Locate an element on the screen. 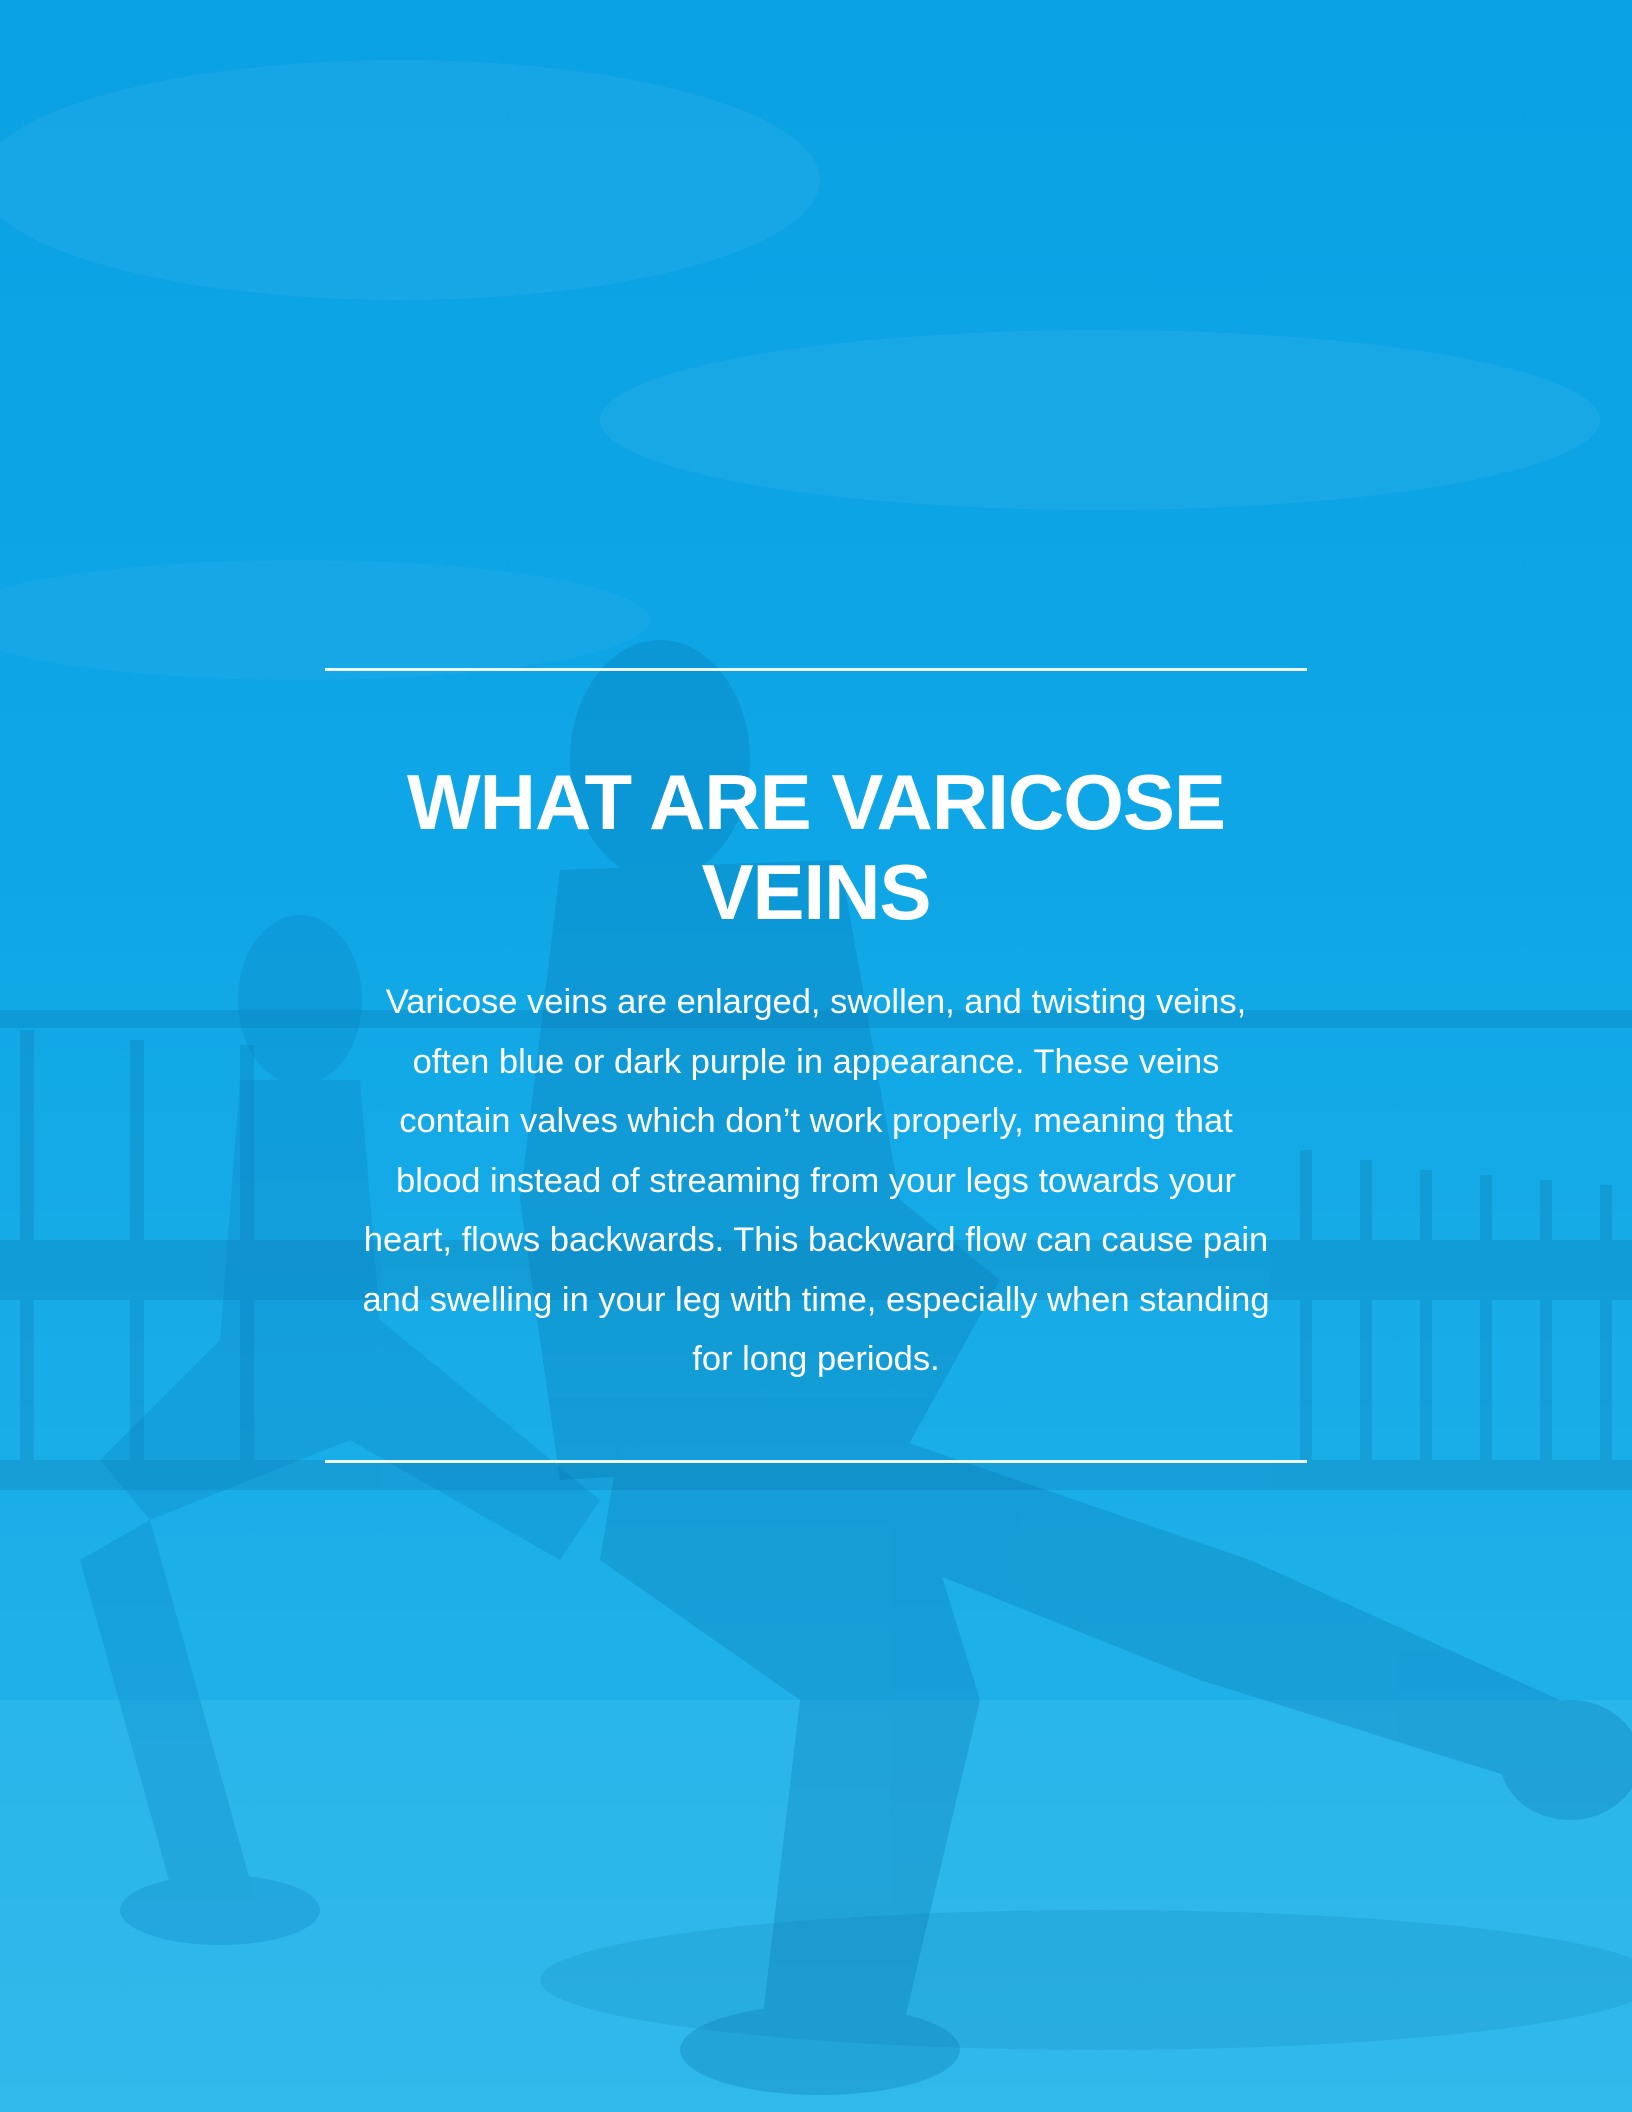 The height and width of the screenshot is (2112, 1632). top-divider is located at coordinates (816, 669).